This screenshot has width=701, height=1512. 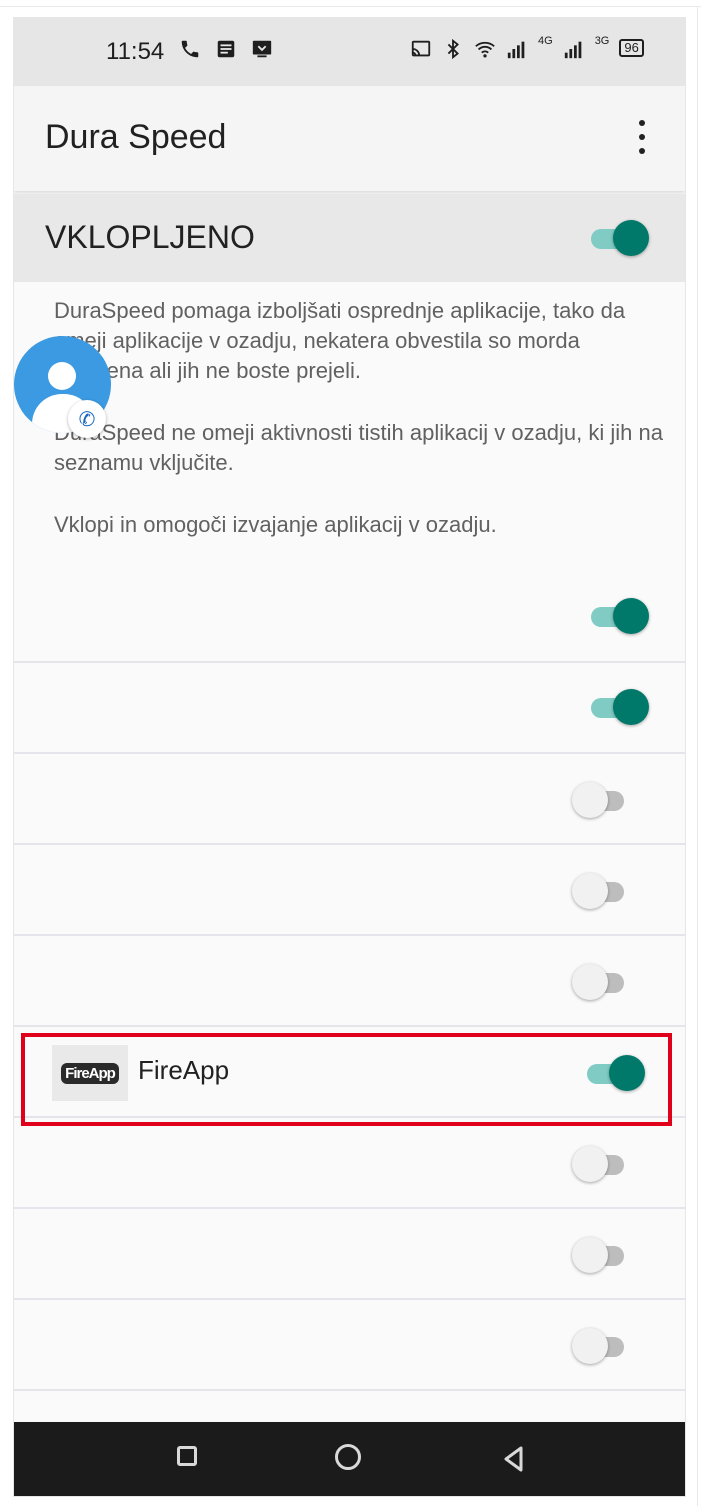 I want to click on message-icon, so click(x=226, y=49).